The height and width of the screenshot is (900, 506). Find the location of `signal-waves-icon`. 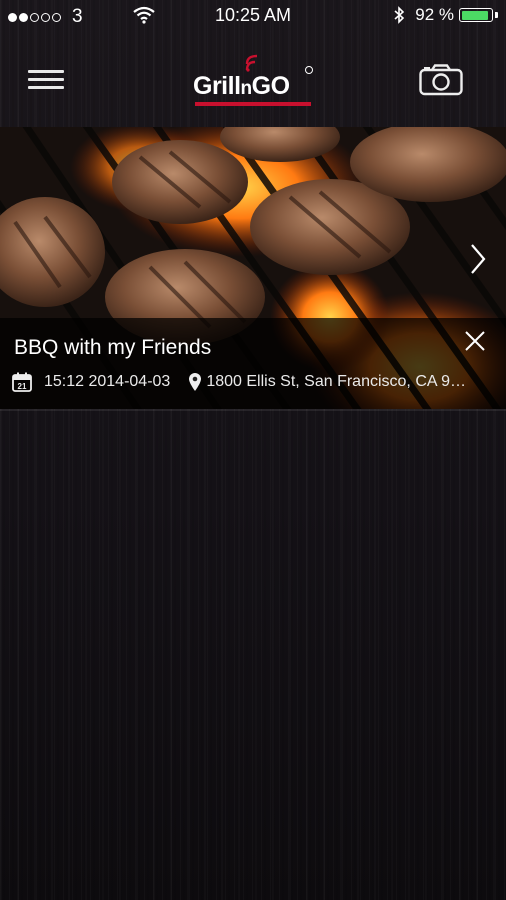

signal-waves-icon is located at coordinates (251, 63).